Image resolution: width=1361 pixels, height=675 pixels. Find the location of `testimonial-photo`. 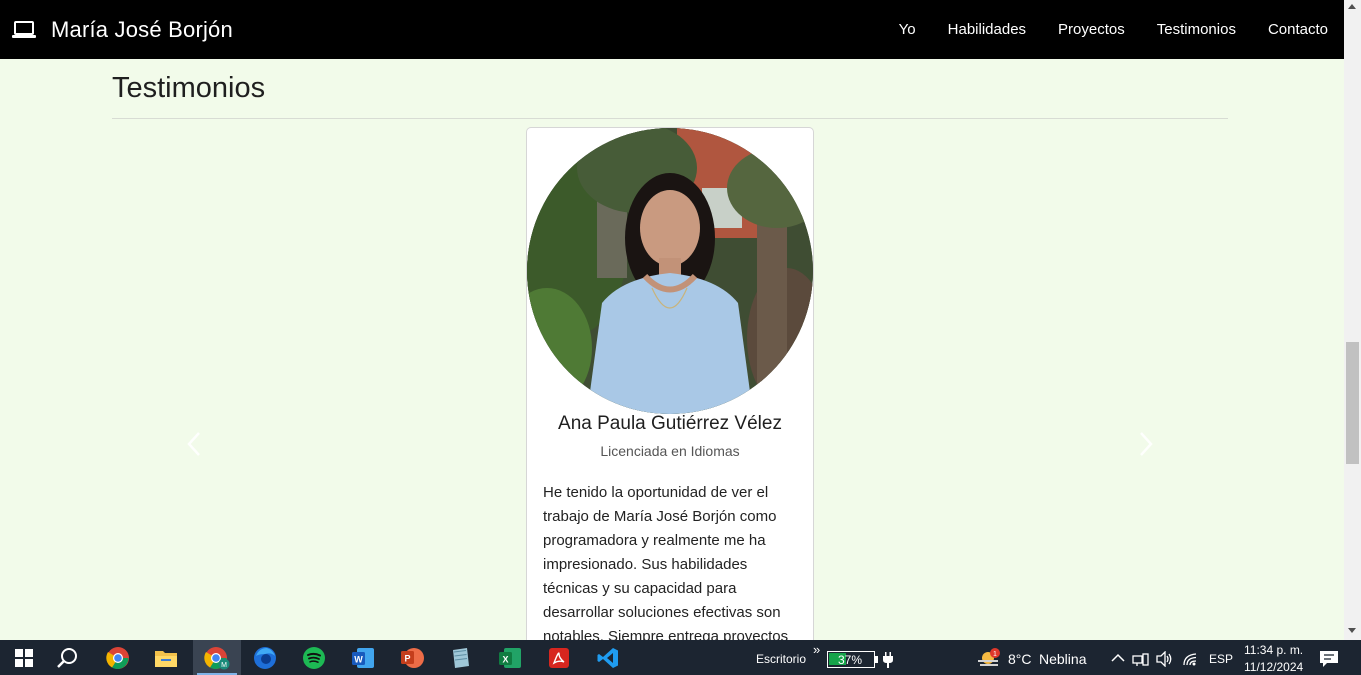

testimonial-photo is located at coordinates (670, 271).